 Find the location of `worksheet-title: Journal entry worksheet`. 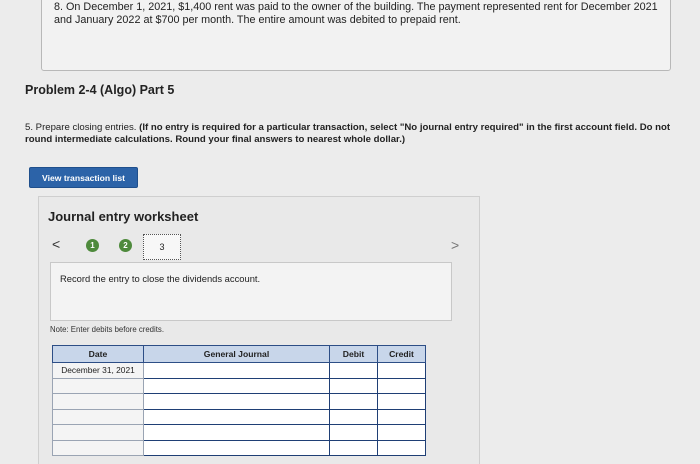

worksheet-title: Journal entry worksheet is located at coordinates (123, 216).